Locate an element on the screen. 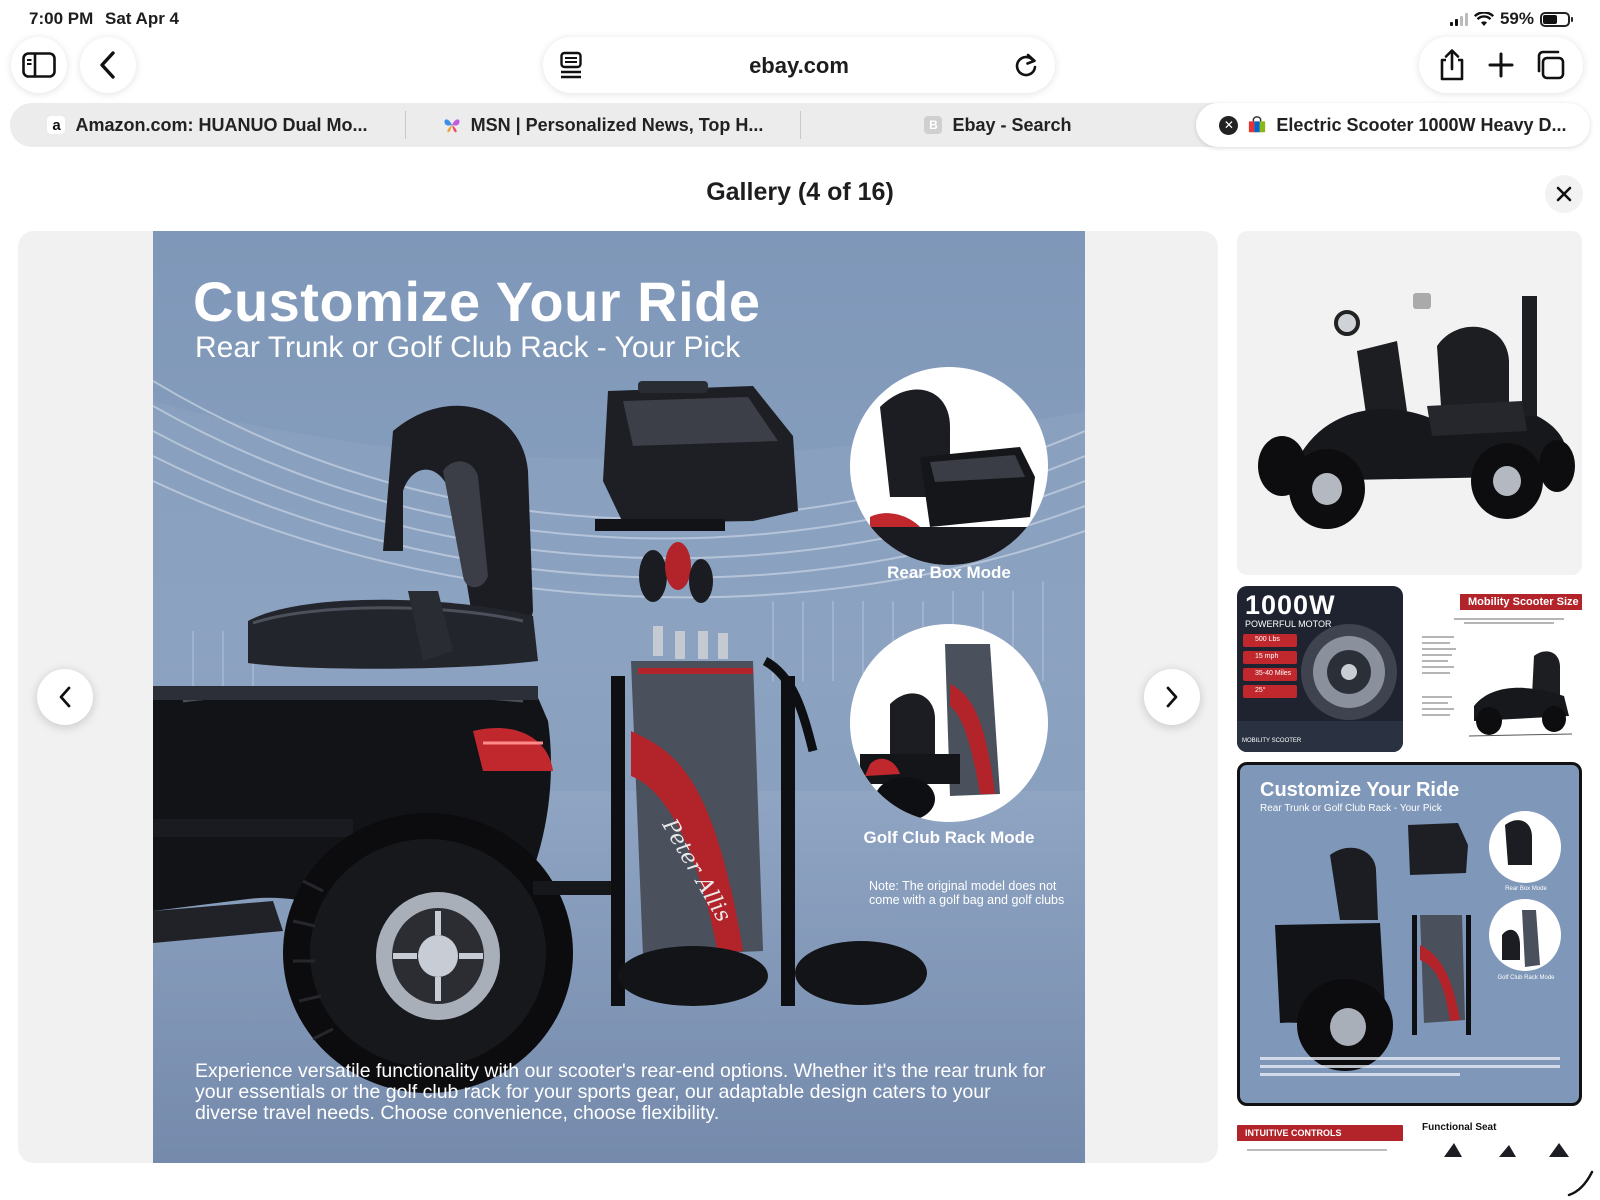 The width and height of the screenshot is (1600, 1200). selected-thumb-golf-caption: Golf Club Rack Mode is located at coordinates (1526, 978).